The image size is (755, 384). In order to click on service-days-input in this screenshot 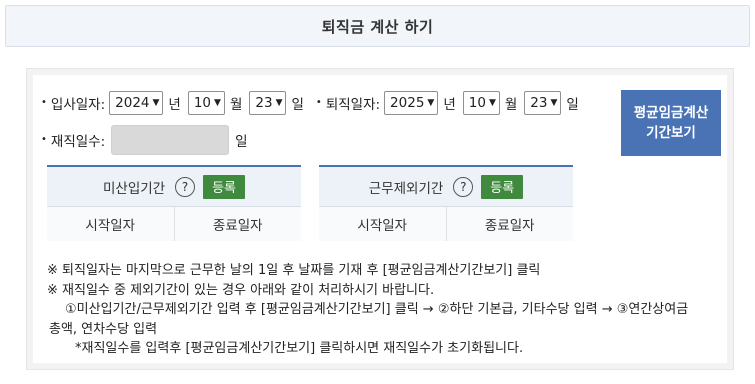, I will do `click(170, 140)`.